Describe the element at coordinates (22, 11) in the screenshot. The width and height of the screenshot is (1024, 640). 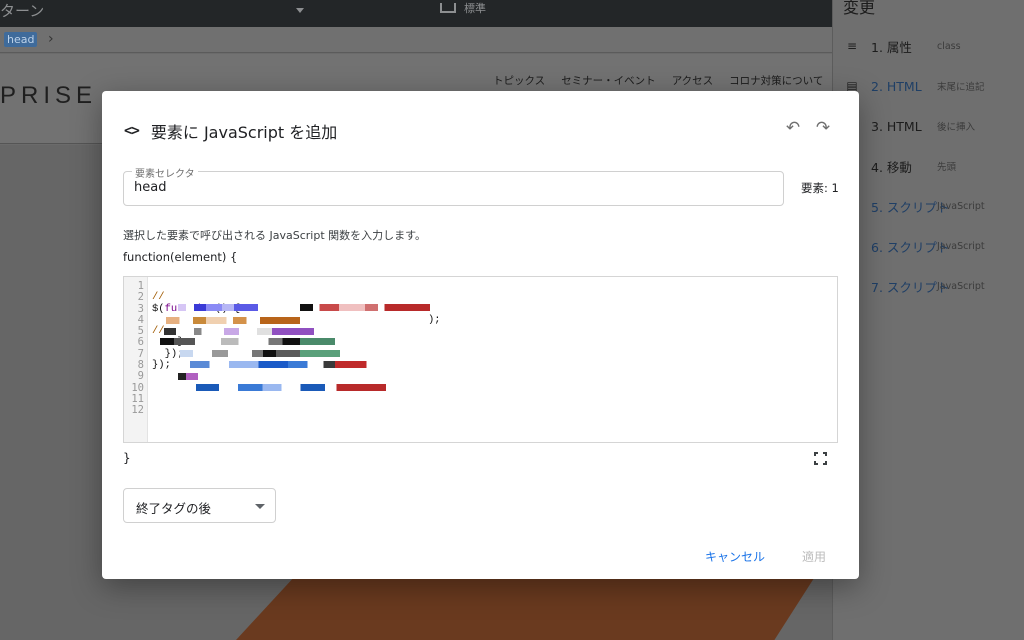
I see `variant-title: ターン` at that location.